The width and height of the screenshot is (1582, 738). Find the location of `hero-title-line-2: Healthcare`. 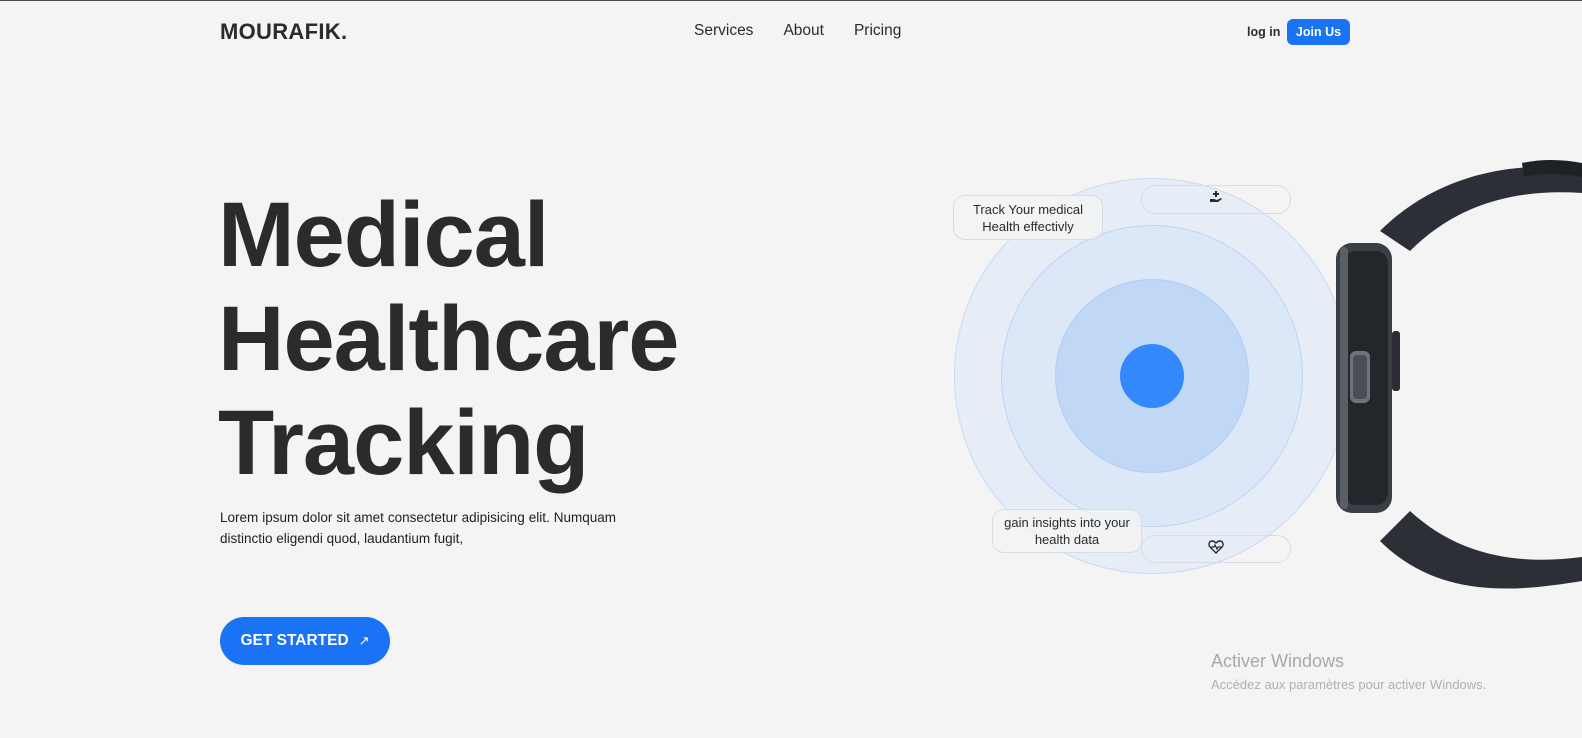

hero-title-line-2: Healthcare is located at coordinates (448, 339).